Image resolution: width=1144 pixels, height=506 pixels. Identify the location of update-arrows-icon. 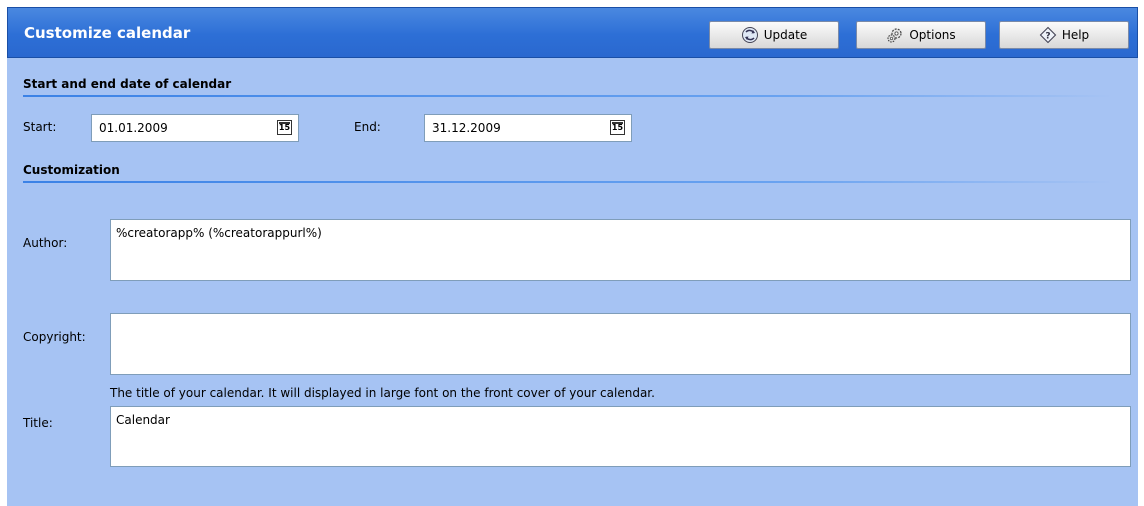
(749, 35).